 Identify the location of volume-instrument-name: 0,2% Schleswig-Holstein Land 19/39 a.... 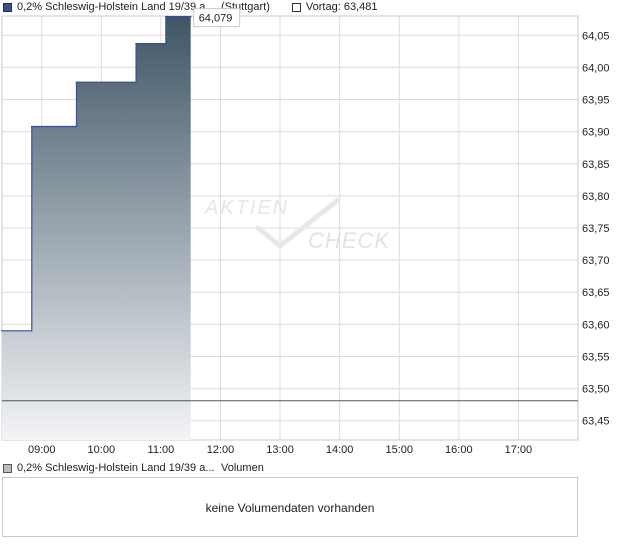
(116, 468).